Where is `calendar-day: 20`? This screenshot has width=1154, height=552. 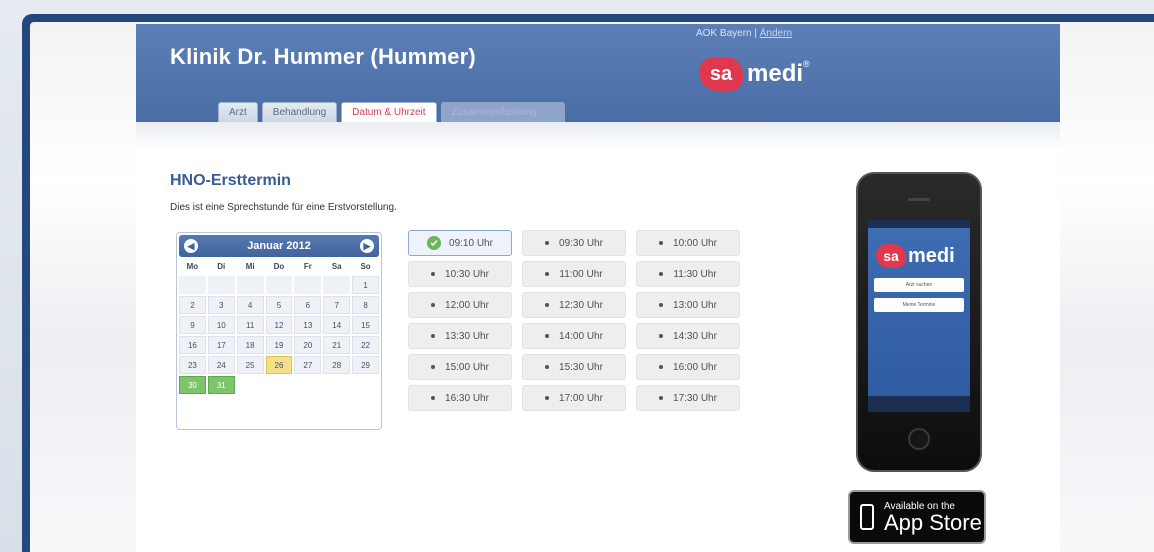
calendar-day: 20 is located at coordinates (308, 345).